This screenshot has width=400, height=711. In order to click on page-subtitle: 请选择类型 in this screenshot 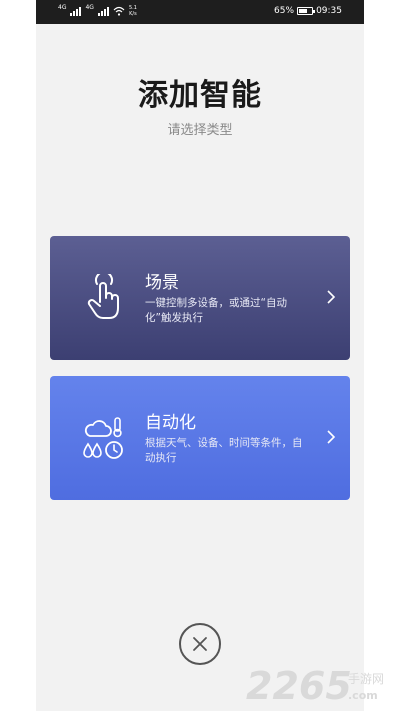, I will do `click(200, 130)`.